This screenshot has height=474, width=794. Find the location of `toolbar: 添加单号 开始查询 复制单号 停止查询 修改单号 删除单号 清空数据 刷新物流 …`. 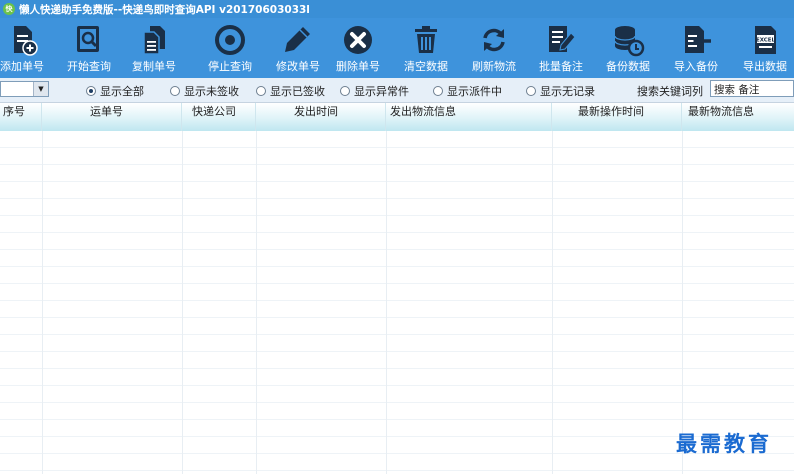

toolbar: 添加单号 开始查询 复制单号 停止查询 修改单号 删除单号 清空数据 刷新物流 … is located at coordinates (397, 48).